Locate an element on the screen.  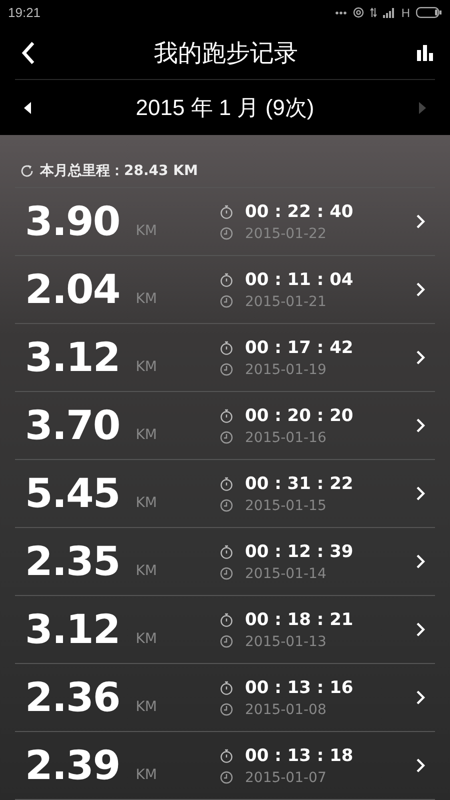
more-dots-icon is located at coordinates (341, 12).